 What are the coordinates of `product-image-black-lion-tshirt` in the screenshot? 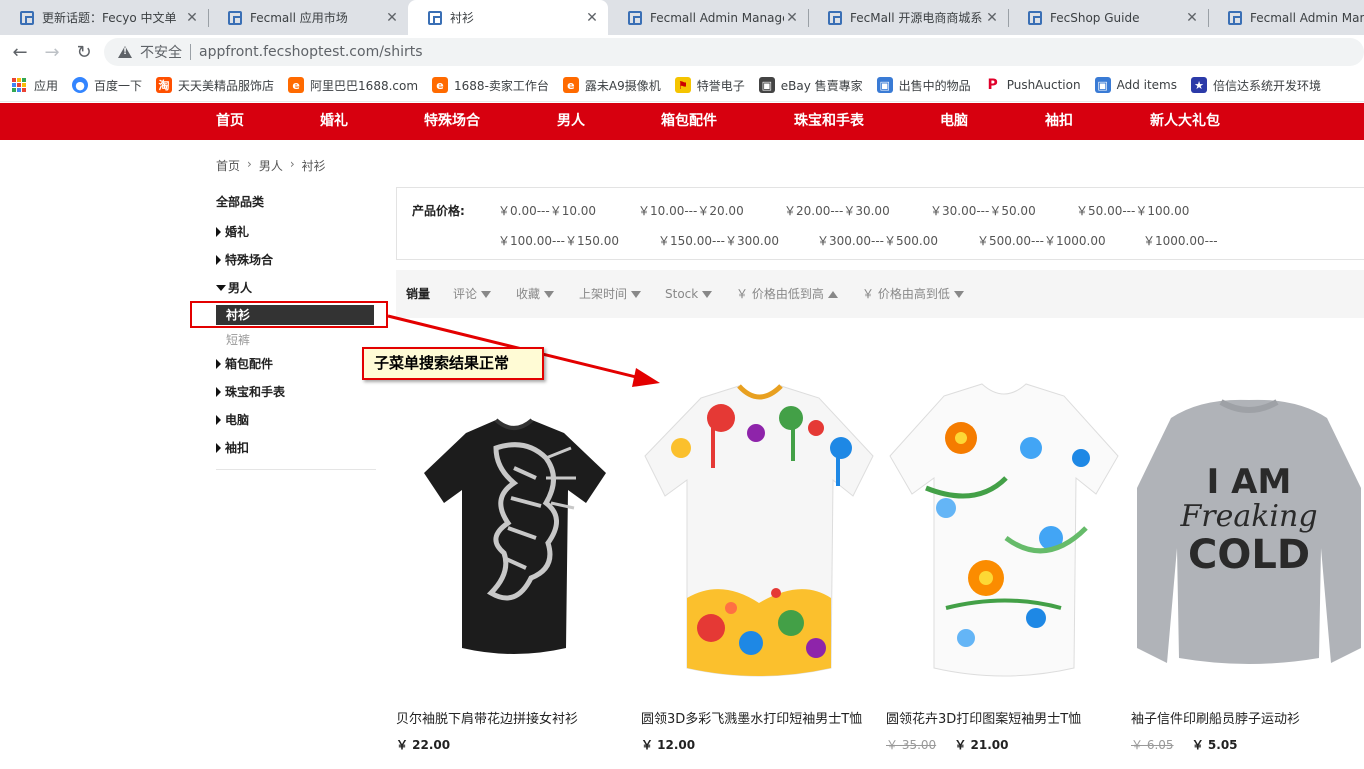 It's located at (514, 533).